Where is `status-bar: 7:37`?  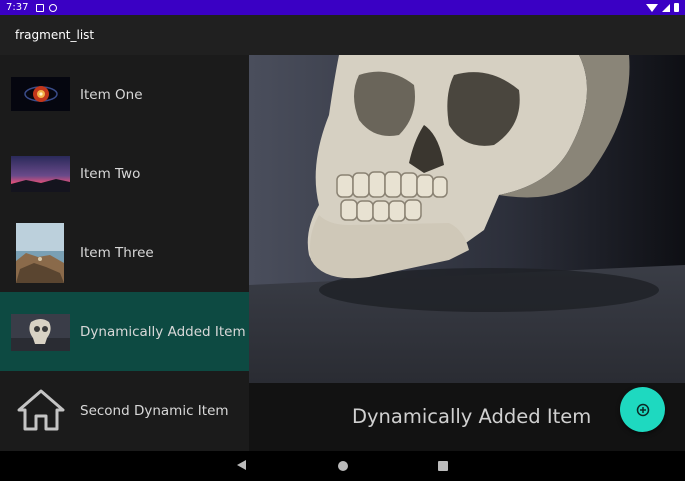
status-bar: 7:37 is located at coordinates (342, 7).